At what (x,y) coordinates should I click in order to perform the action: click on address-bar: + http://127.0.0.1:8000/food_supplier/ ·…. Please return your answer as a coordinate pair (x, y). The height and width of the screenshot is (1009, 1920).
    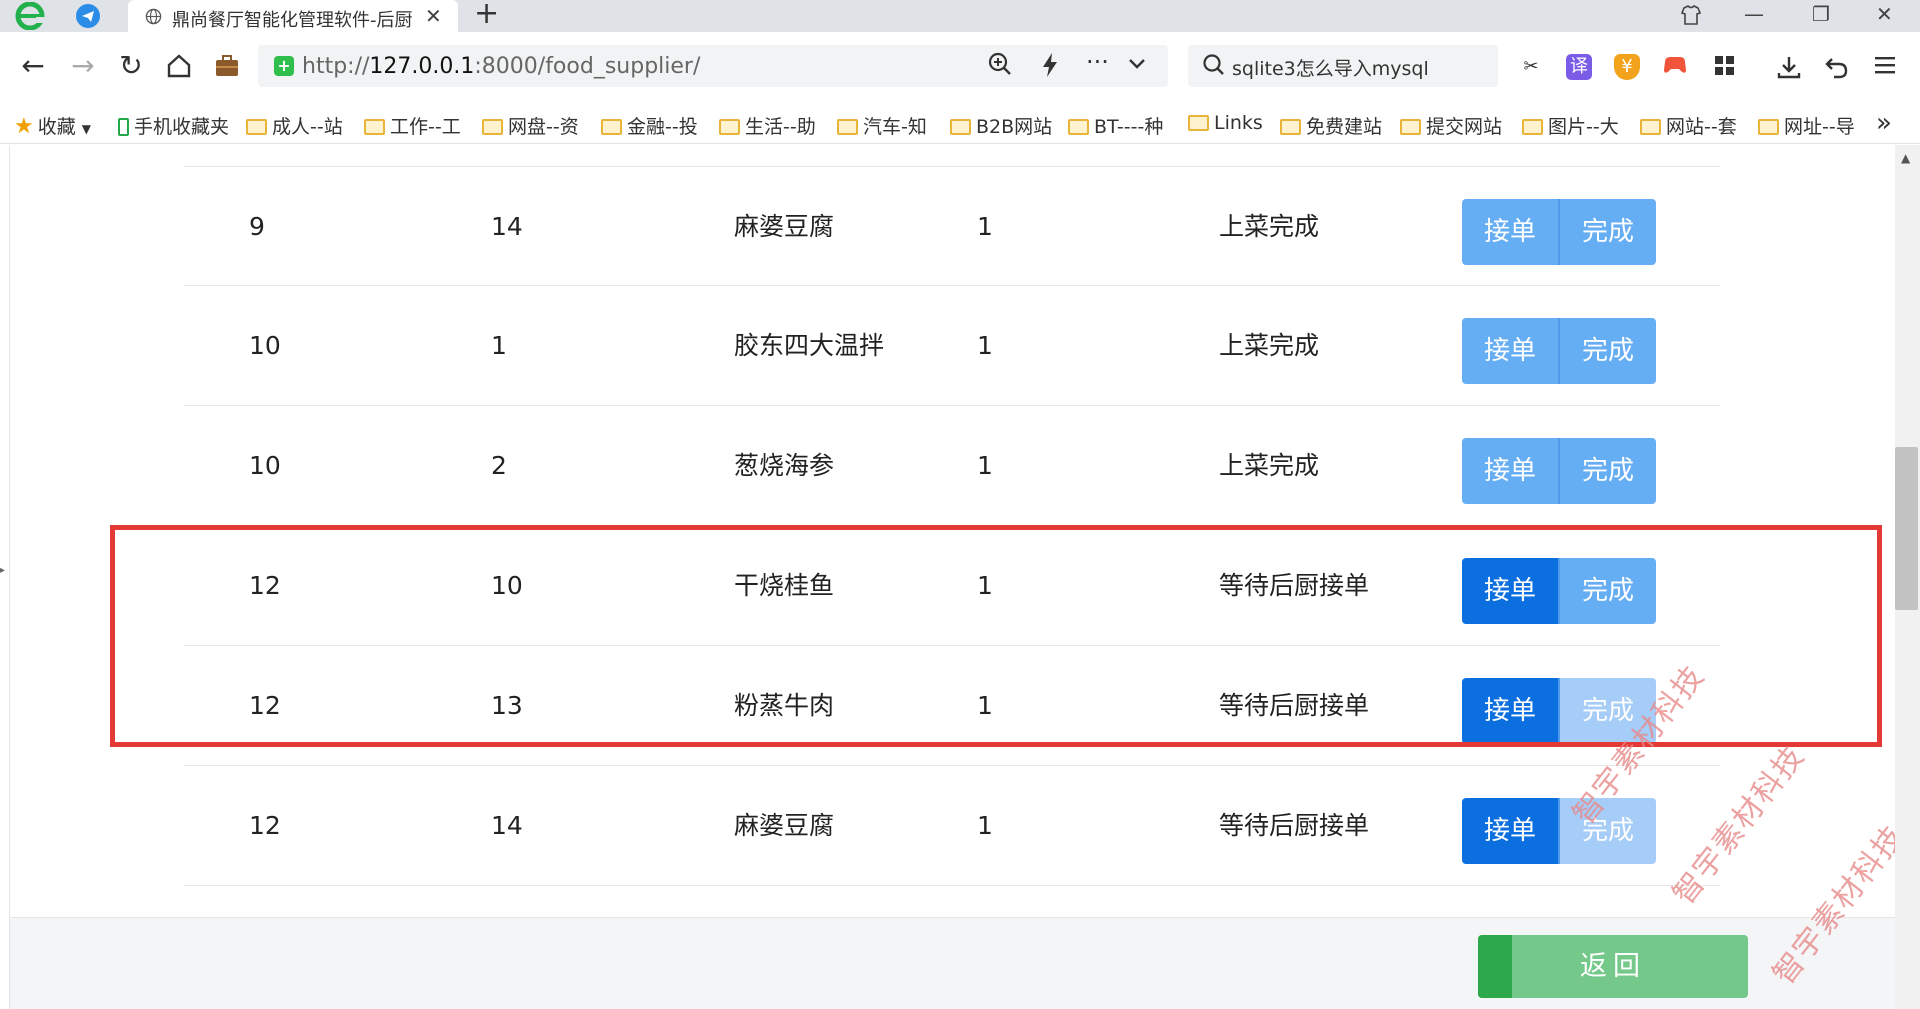
    Looking at the image, I should click on (713, 66).